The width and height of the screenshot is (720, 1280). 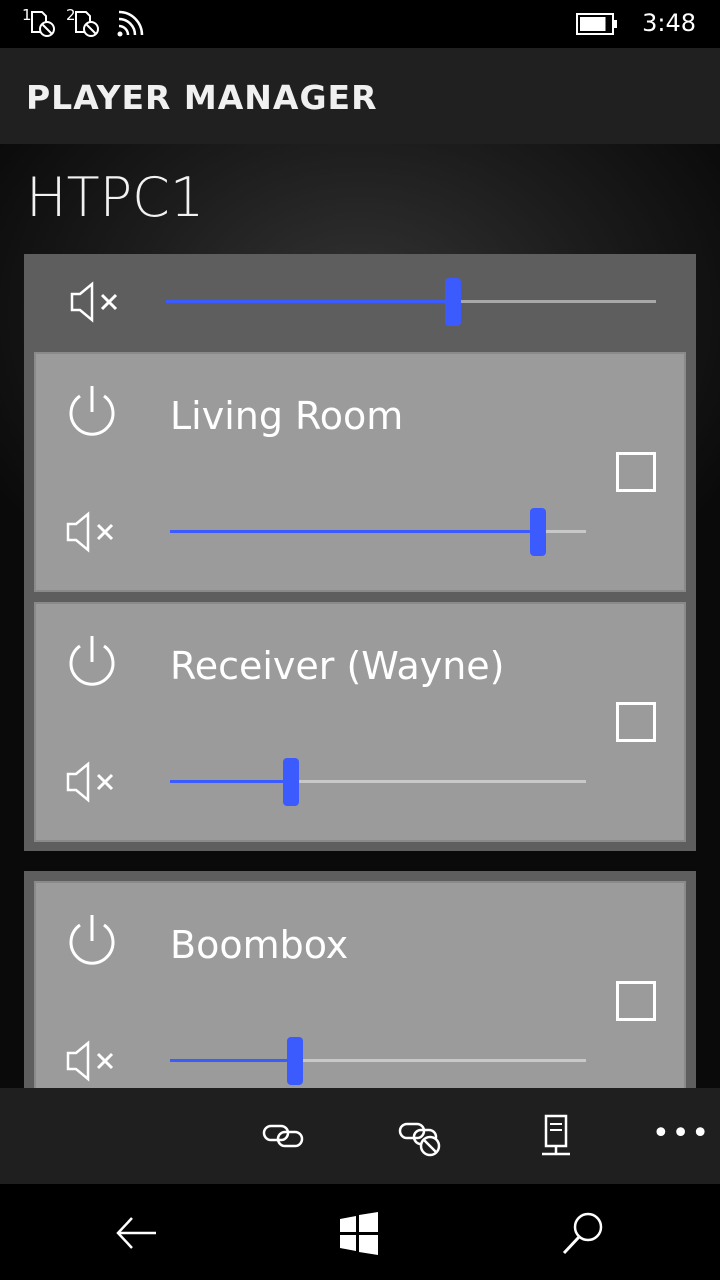 I want to click on command-bar: •••, so click(x=360, y=1136).